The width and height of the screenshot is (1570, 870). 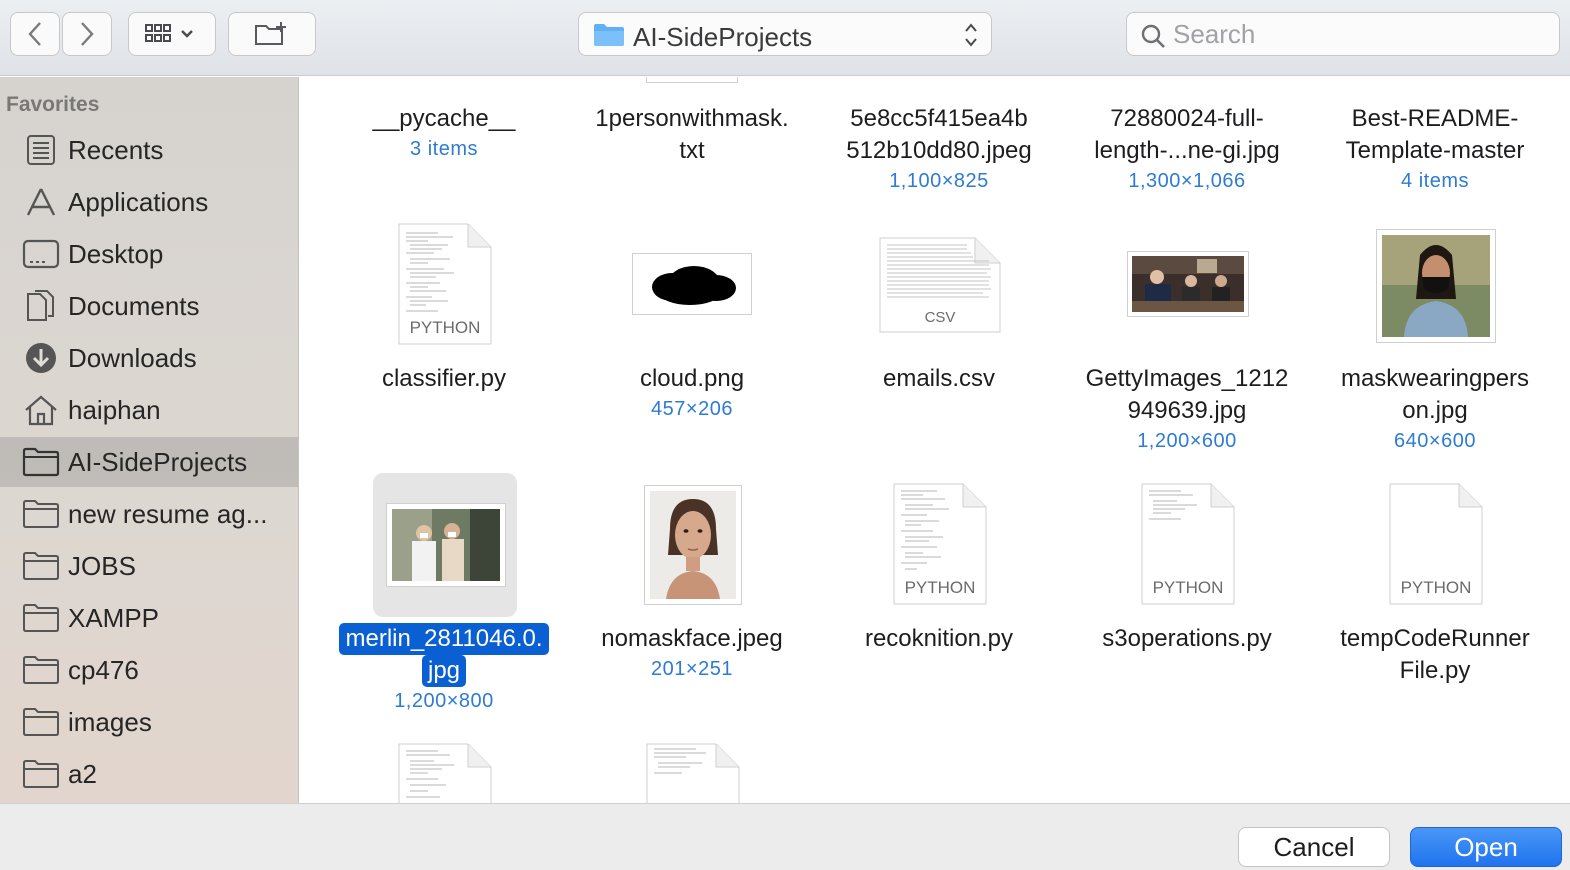 What do you see at coordinates (1187, 181) in the screenshot?
I see `file-meta: 1,300×1,066` at bounding box center [1187, 181].